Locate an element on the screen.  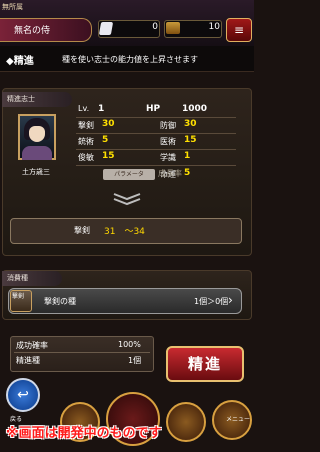
page-title: ◆精進 is located at coordinates (20, 61).